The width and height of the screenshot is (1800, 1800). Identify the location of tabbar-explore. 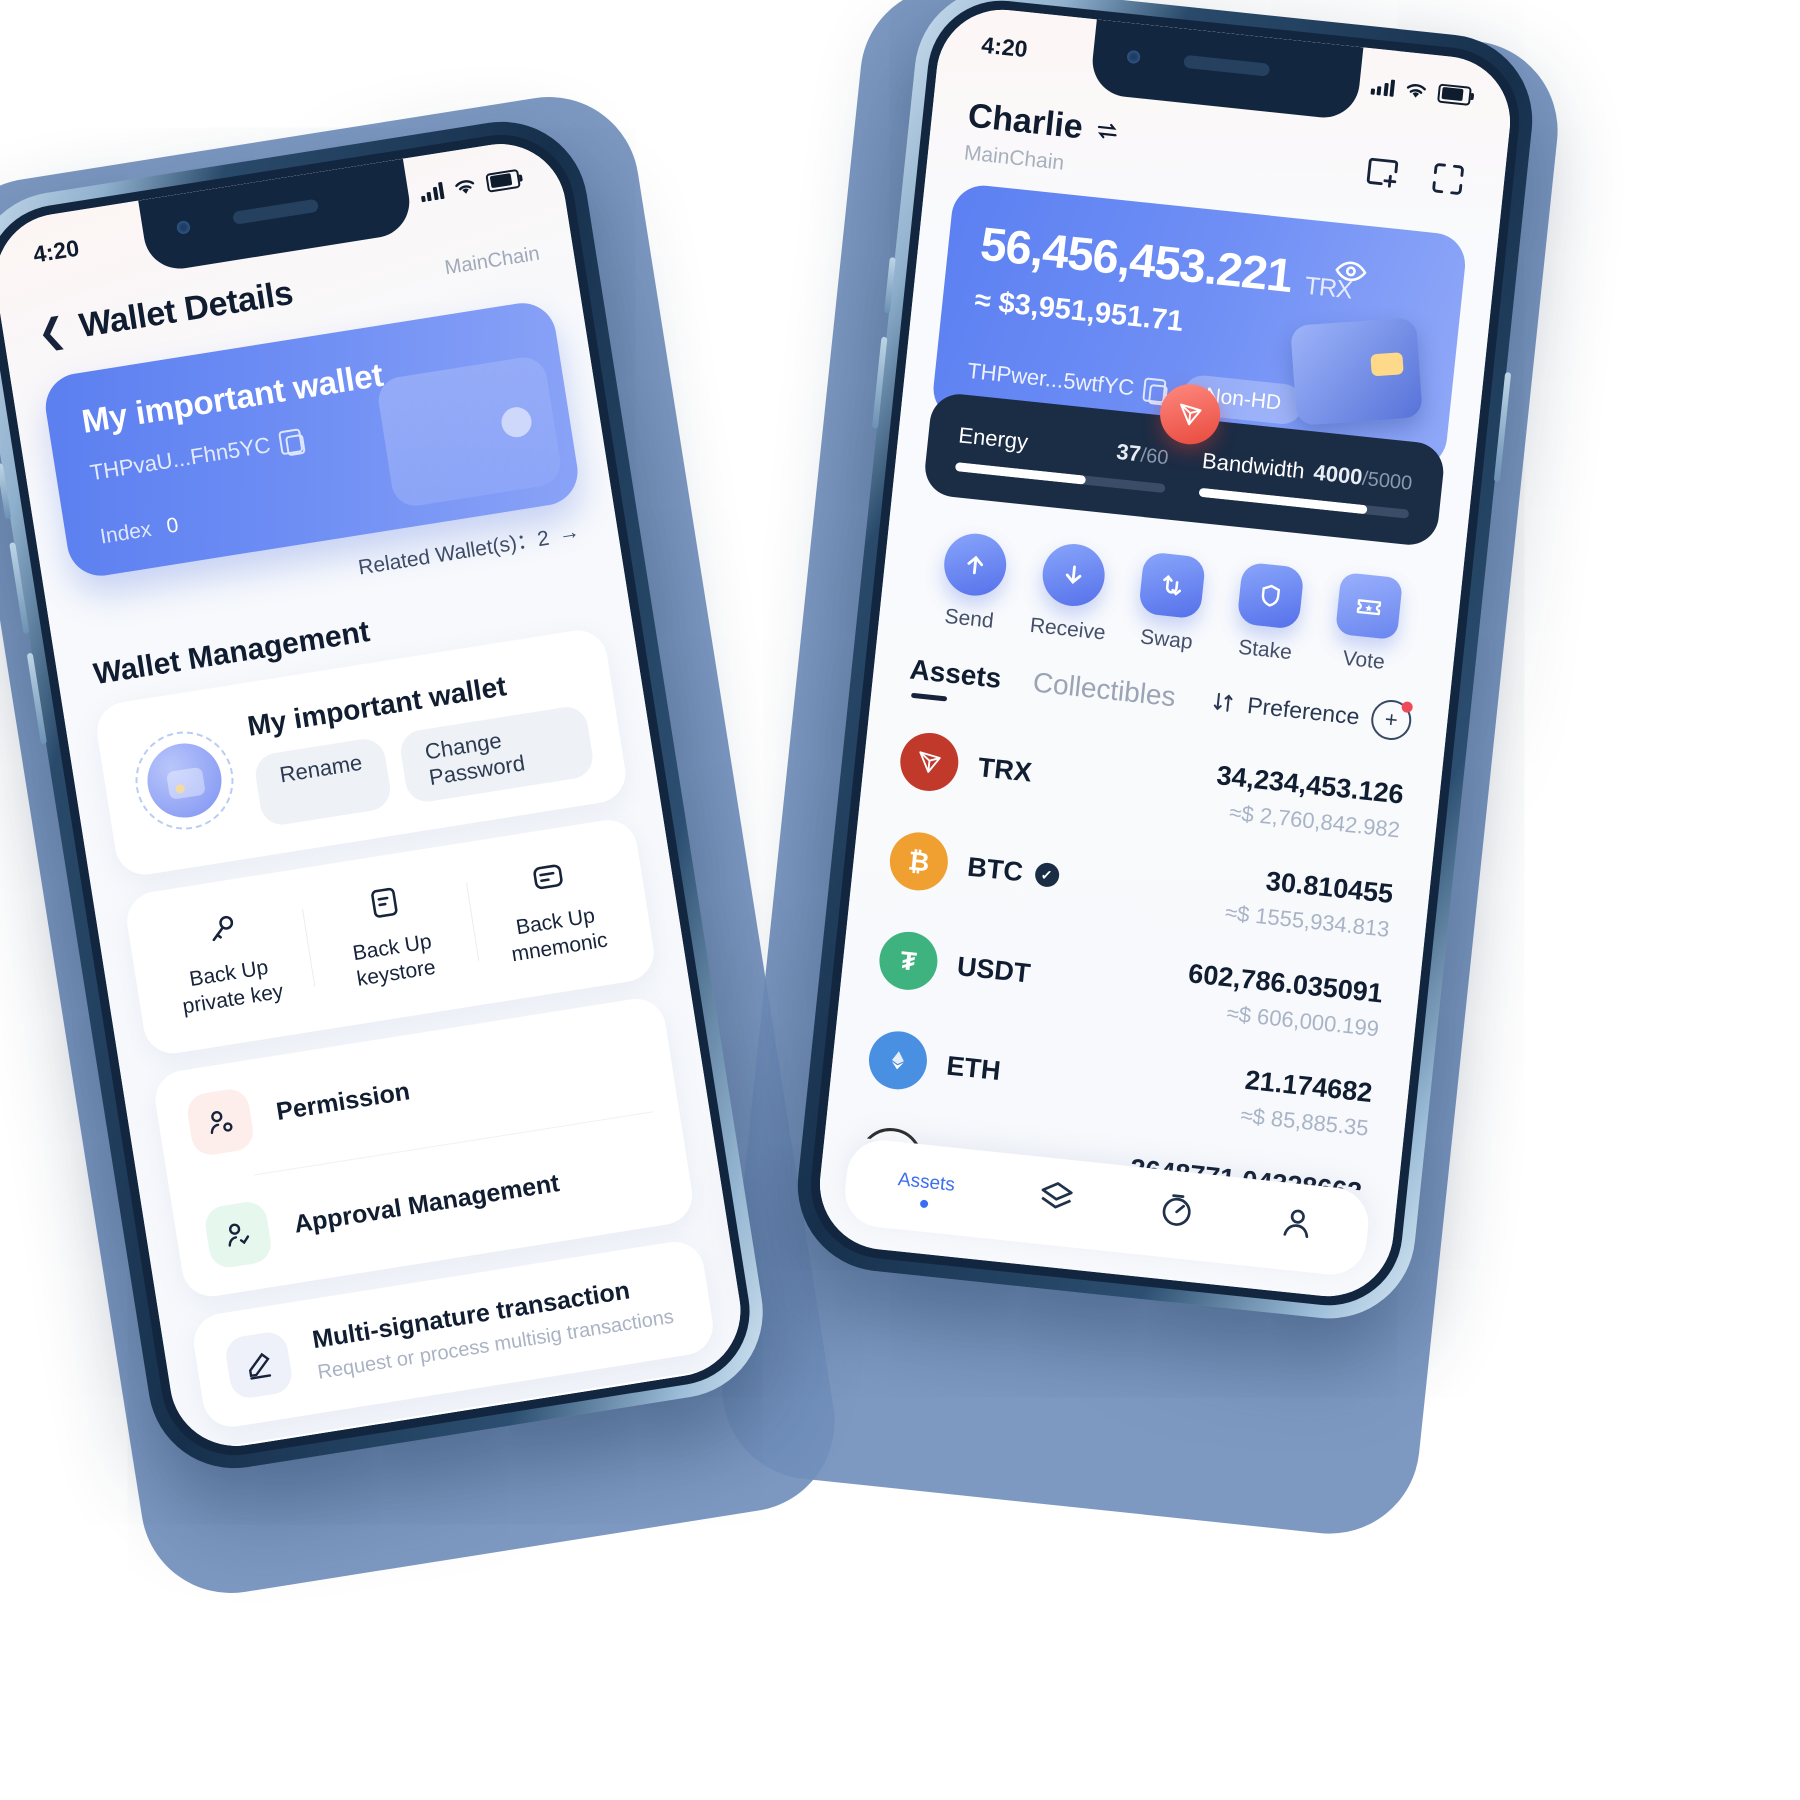
(1177, 1212).